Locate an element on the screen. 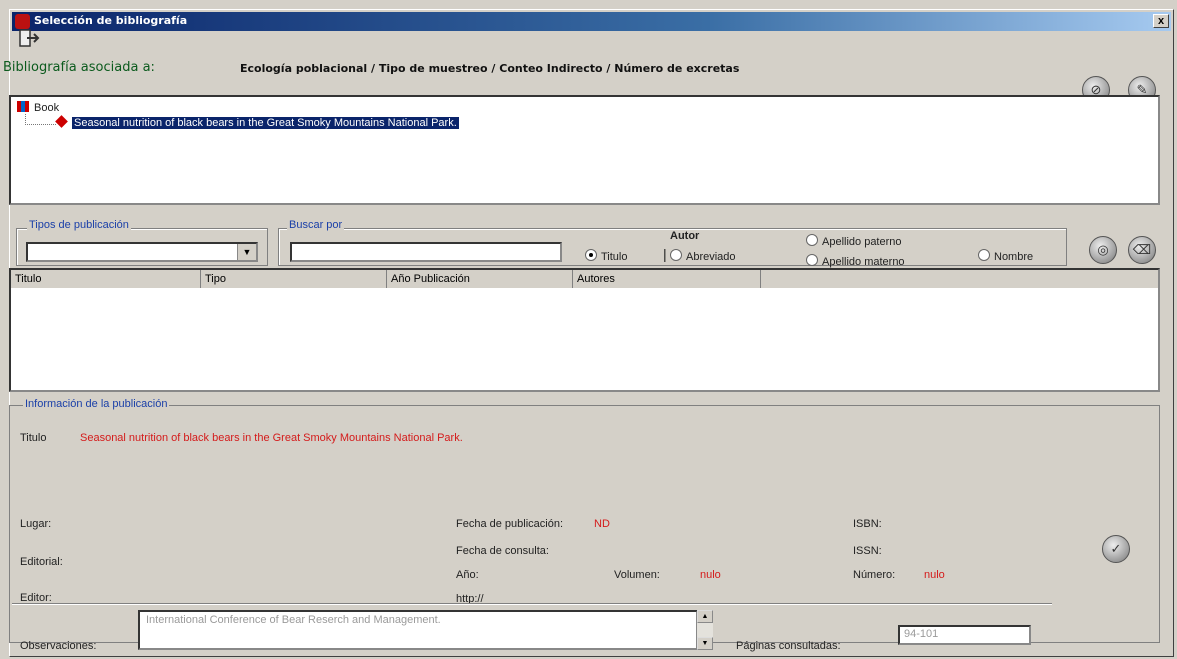 The width and height of the screenshot is (1177, 659). volumen-label: Volumen: is located at coordinates (637, 575).